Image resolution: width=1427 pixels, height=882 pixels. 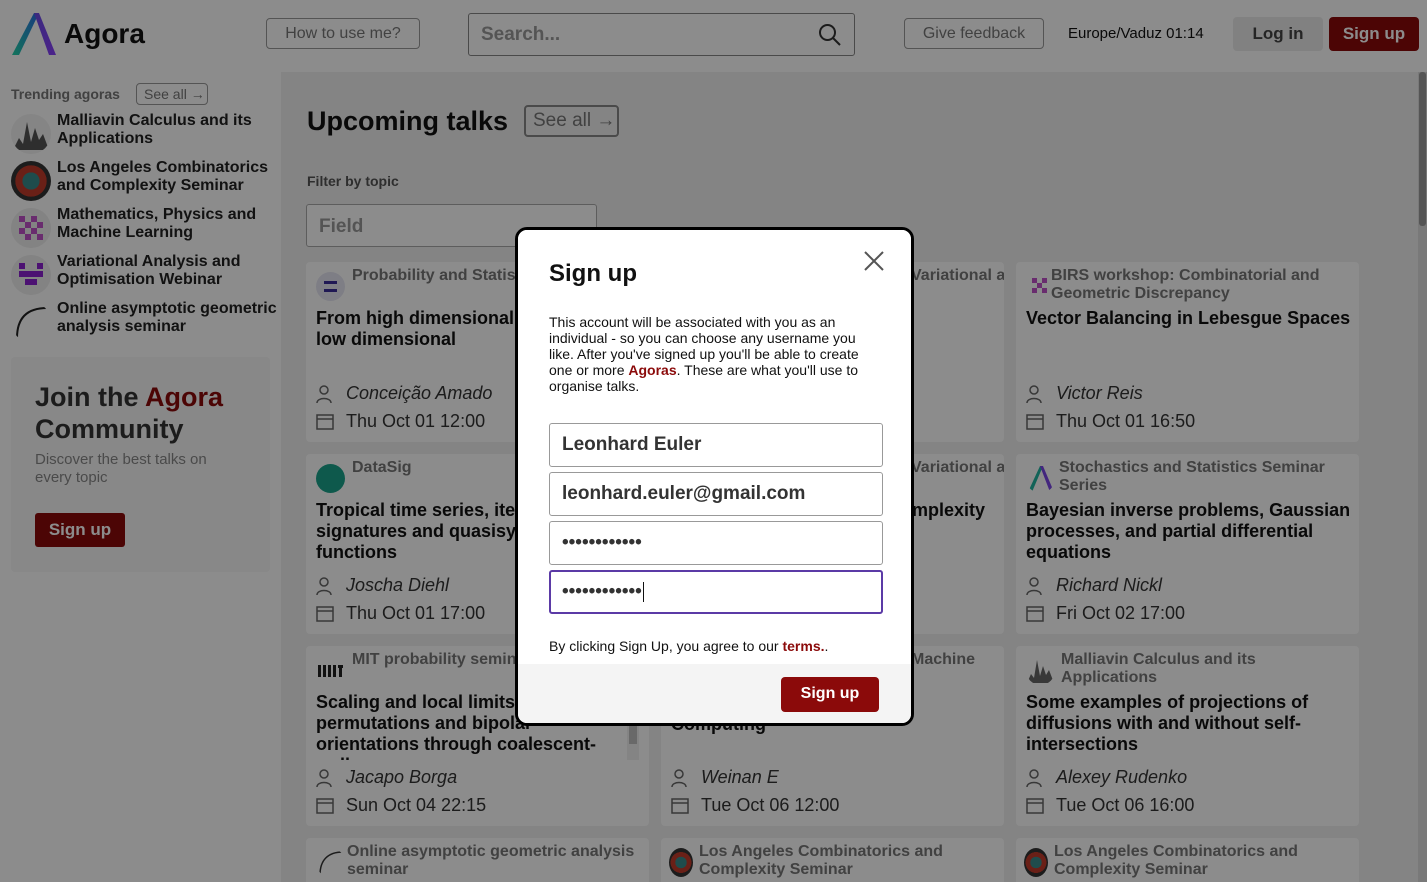 What do you see at coordinates (643, 591) in the screenshot?
I see `text-caret` at bounding box center [643, 591].